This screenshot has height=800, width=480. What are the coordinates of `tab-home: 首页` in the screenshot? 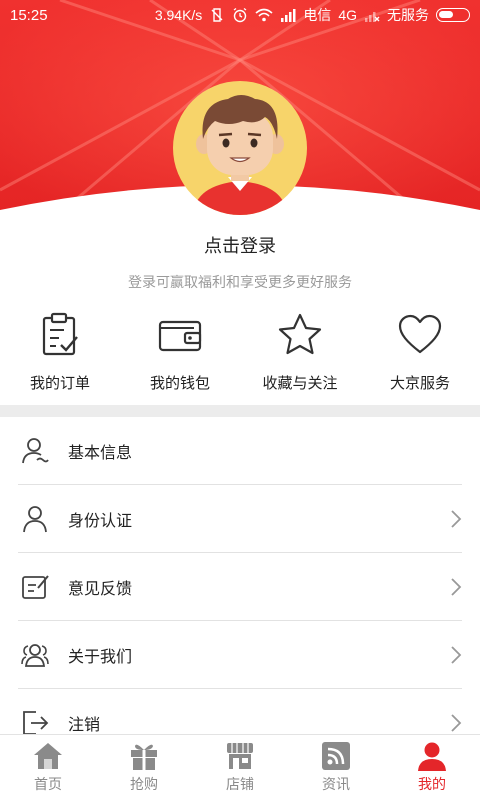 It's located at (48, 767).